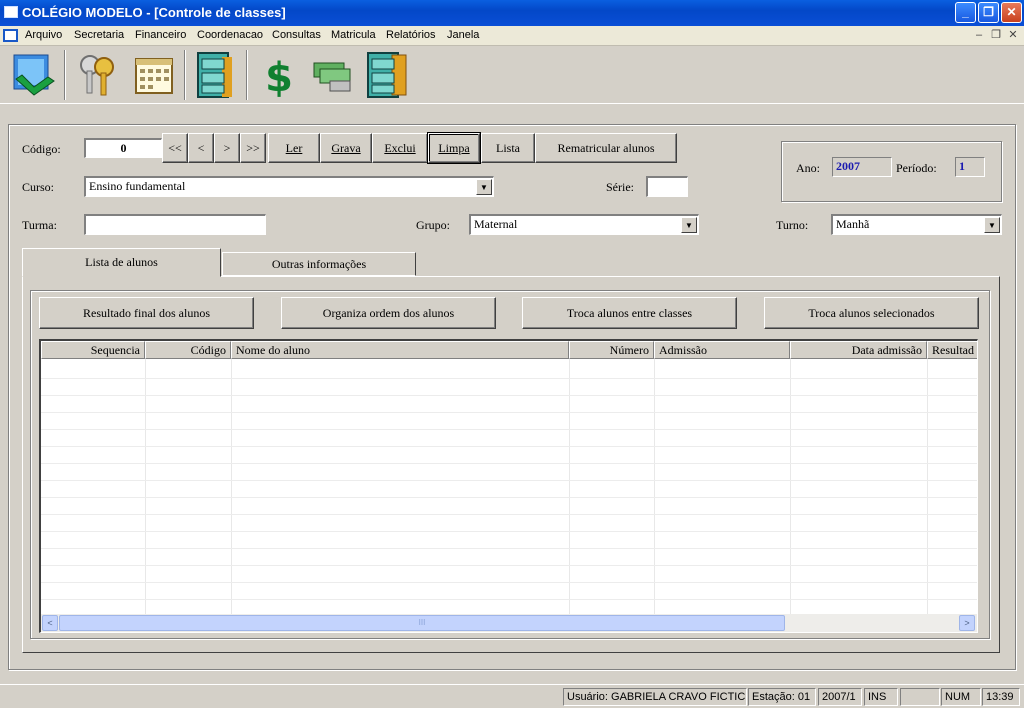 This screenshot has width=1024, height=708. What do you see at coordinates (411, 35) in the screenshot?
I see `menu-relatorios: Relatórios` at bounding box center [411, 35].